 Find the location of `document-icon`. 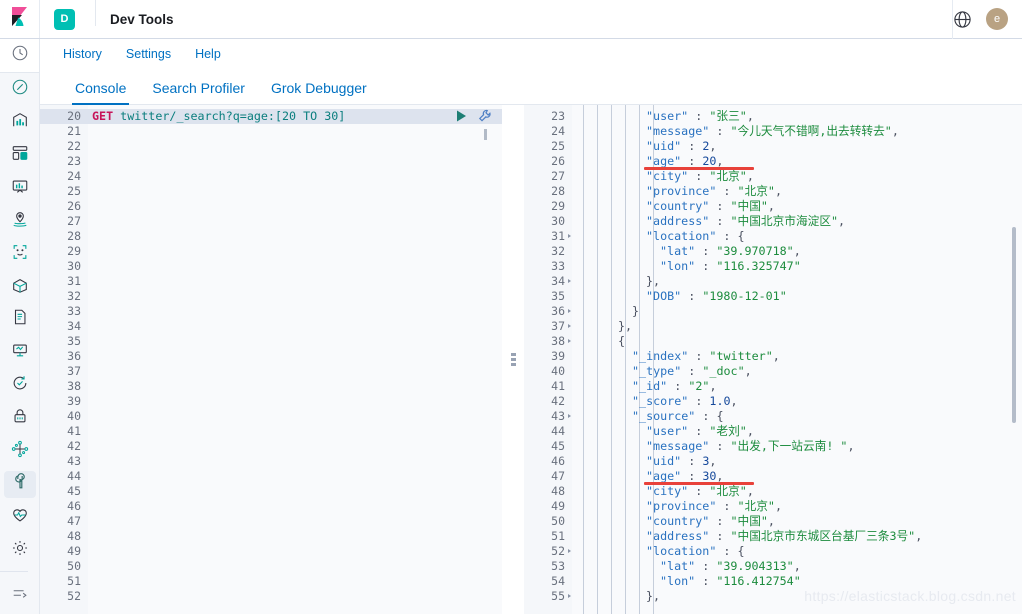

document-icon is located at coordinates (20, 319).